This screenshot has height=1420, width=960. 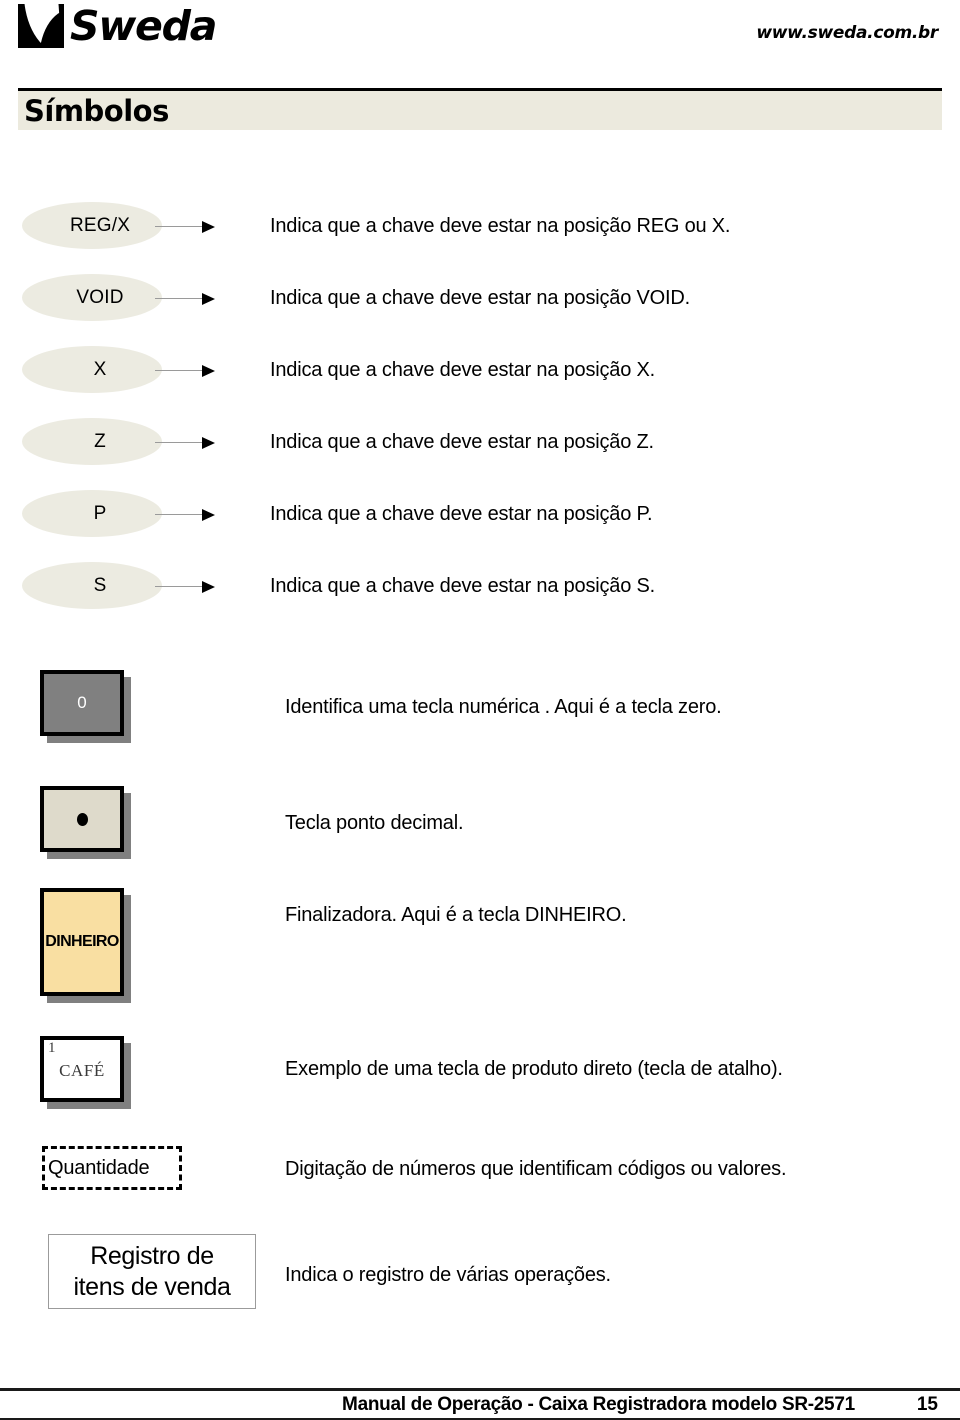 I want to click on decimal-point-key, so click(x=82, y=819).